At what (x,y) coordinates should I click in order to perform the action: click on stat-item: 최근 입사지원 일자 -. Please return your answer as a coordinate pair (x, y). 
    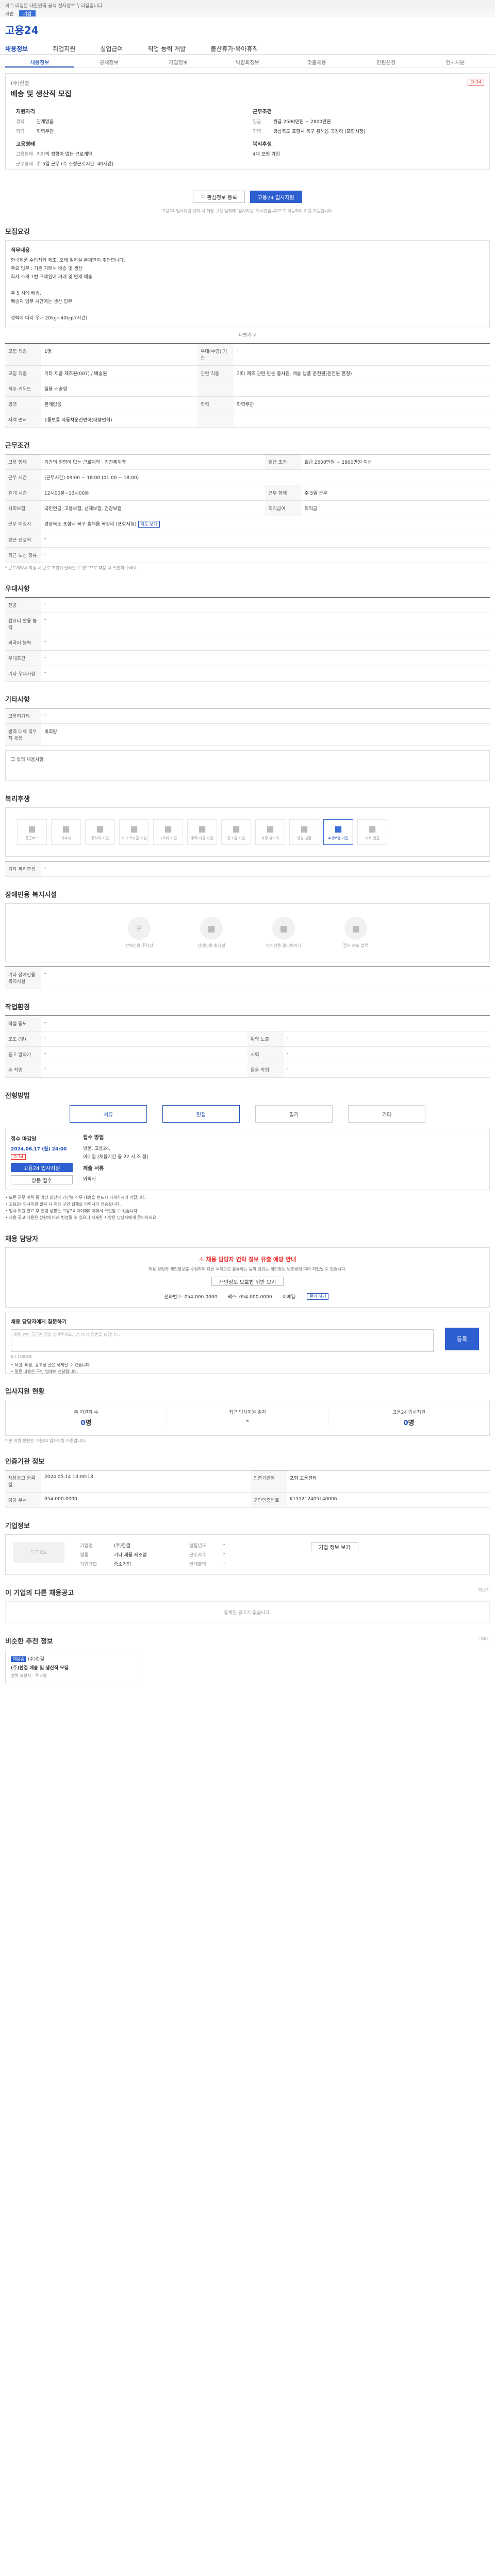
    Looking at the image, I should click on (247, 1418).